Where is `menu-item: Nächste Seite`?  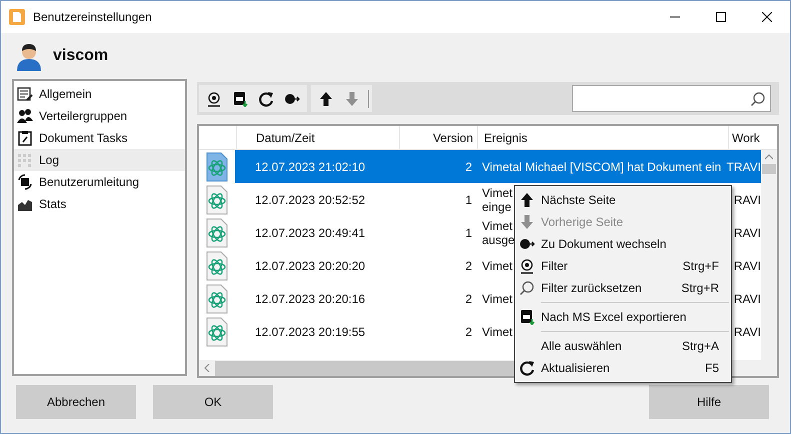
menu-item: Nächste Seite is located at coordinates (623, 200).